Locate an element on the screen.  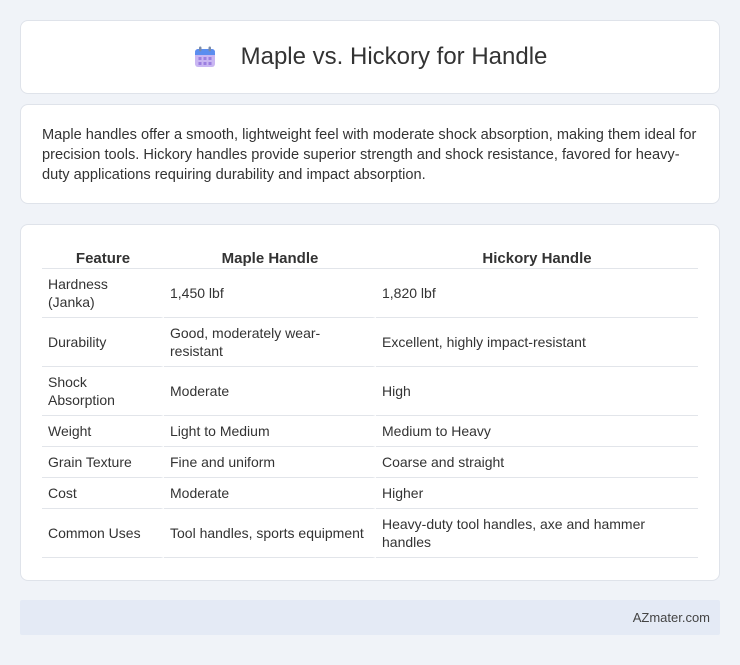
cell-maple: Tool handles, sports equipment is located at coordinates (270, 533).